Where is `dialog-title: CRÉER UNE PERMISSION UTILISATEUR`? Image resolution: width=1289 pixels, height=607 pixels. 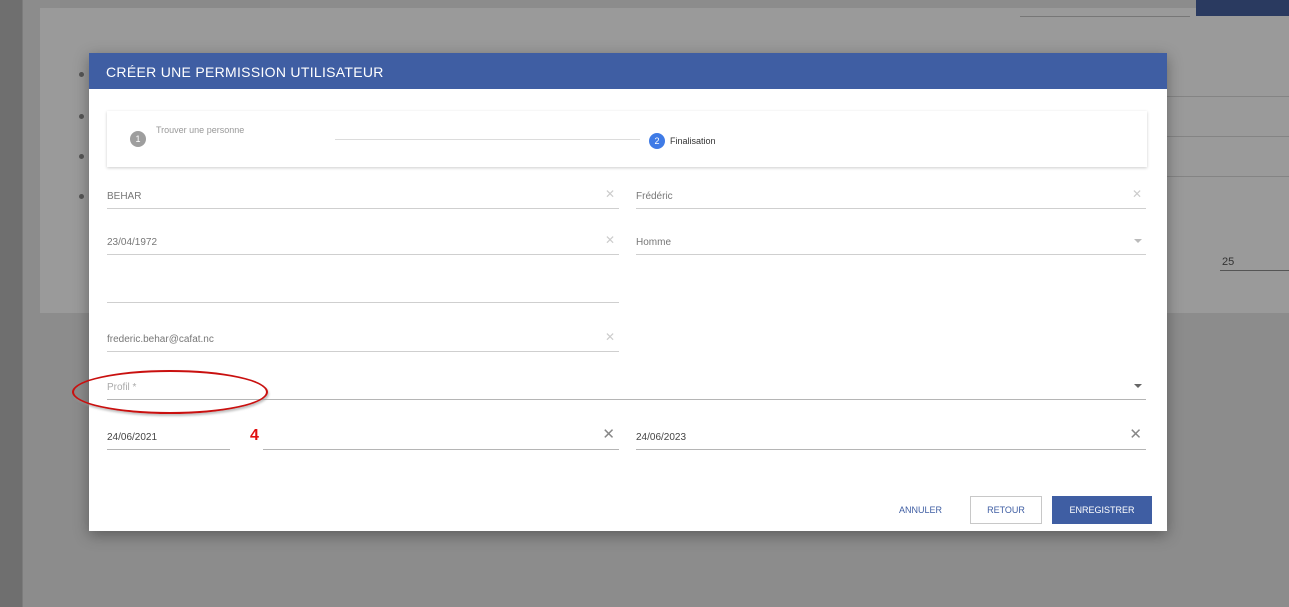 dialog-title: CRÉER UNE PERMISSION UTILISATEUR is located at coordinates (245, 72).